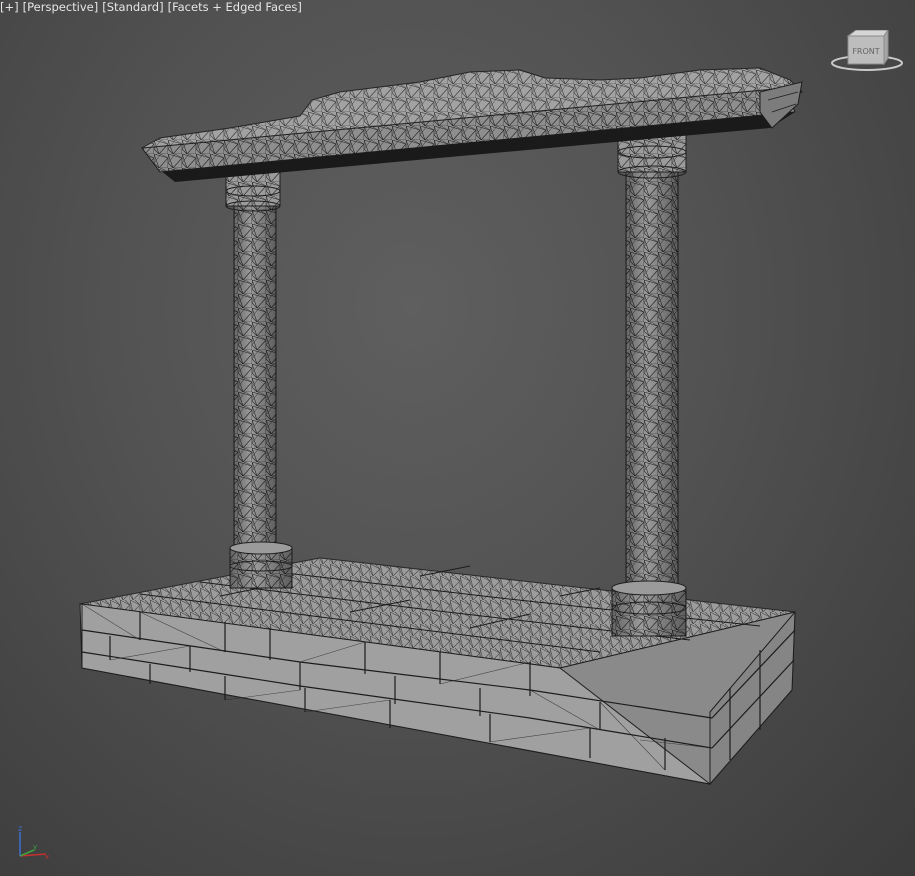  I want to click on general-menu-label: +, so click(9, 7).